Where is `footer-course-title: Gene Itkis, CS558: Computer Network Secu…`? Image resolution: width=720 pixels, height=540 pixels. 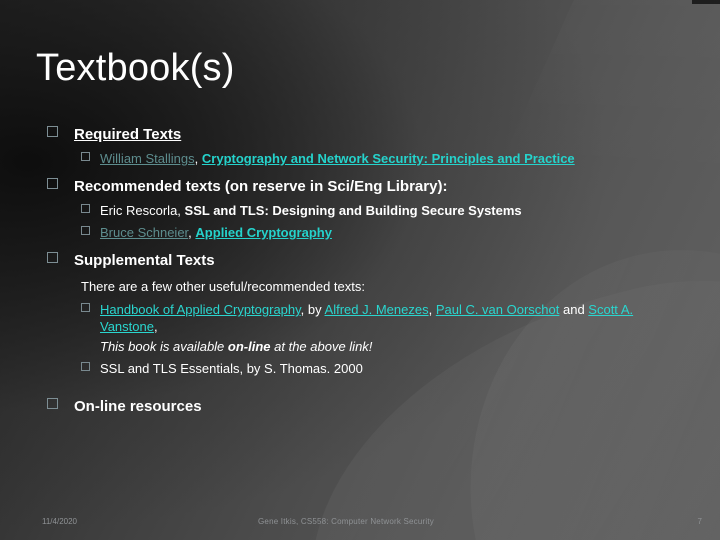
footer-course-title: Gene Itkis, CS558: Computer Network Secu… is located at coordinates (346, 521).